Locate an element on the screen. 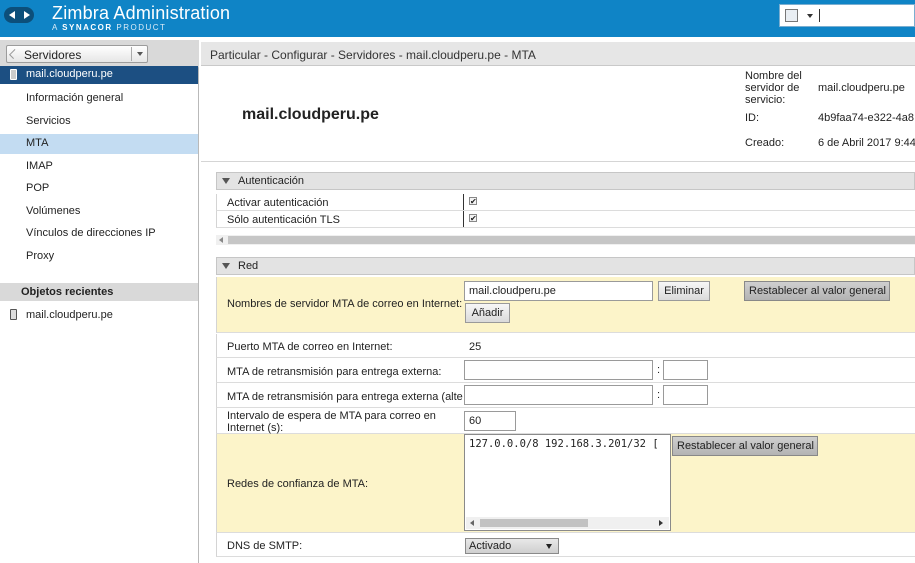 This screenshot has width=915, height=563. id-value: 4b9faa74-e322-4a8 is located at coordinates (866, 118).